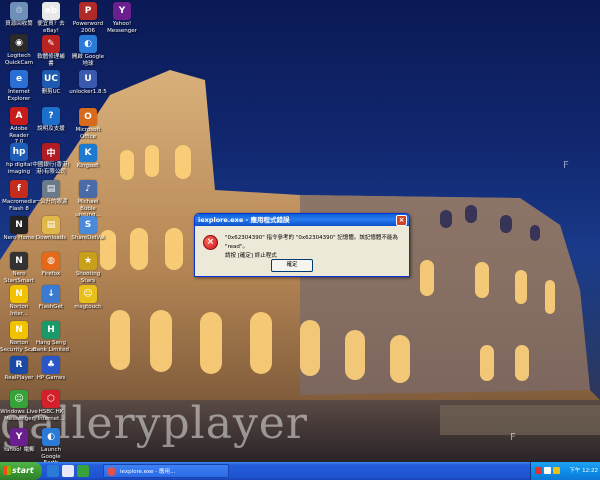  I want to click on desktop-icon-label: Yahoo! Messenger, so click(122, 27).